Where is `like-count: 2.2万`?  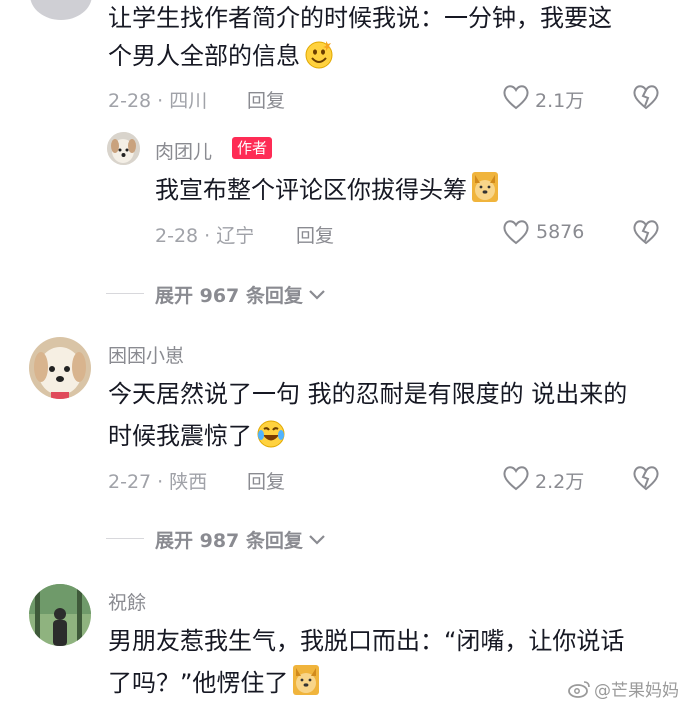 like-count: 2.2万 is located at coordinates (560, 482).